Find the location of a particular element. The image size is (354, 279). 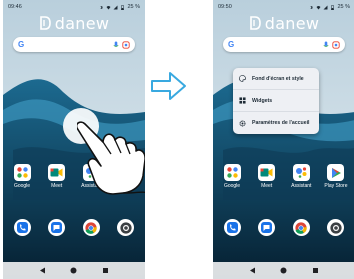

app-row: Google Meet Assistant Play Store is located at coordinates (284, 176).